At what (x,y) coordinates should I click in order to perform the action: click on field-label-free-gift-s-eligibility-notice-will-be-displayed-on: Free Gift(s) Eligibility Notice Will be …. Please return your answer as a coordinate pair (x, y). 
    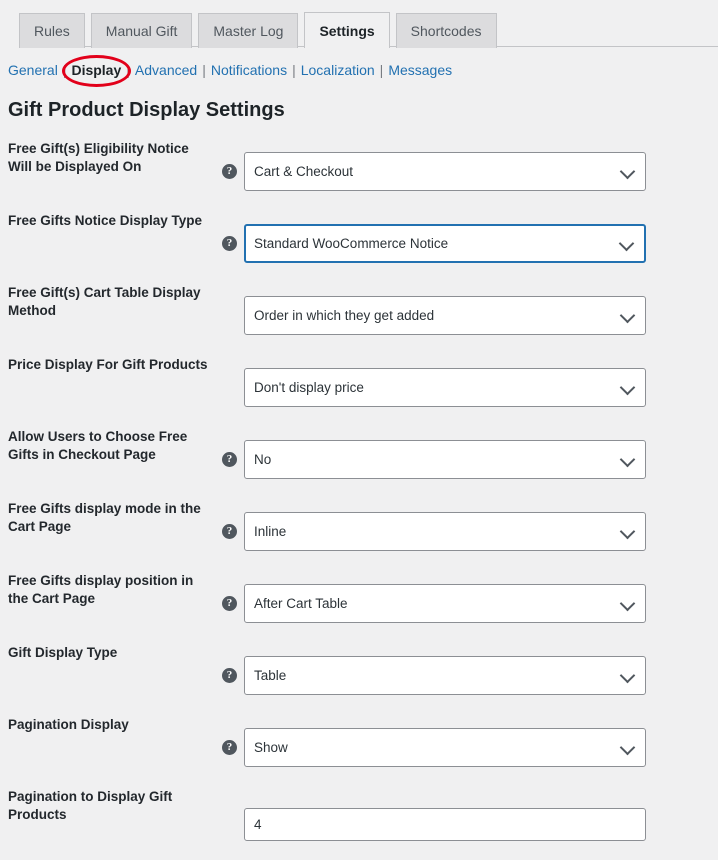
    Looking at the image, I should click on (98, 157).